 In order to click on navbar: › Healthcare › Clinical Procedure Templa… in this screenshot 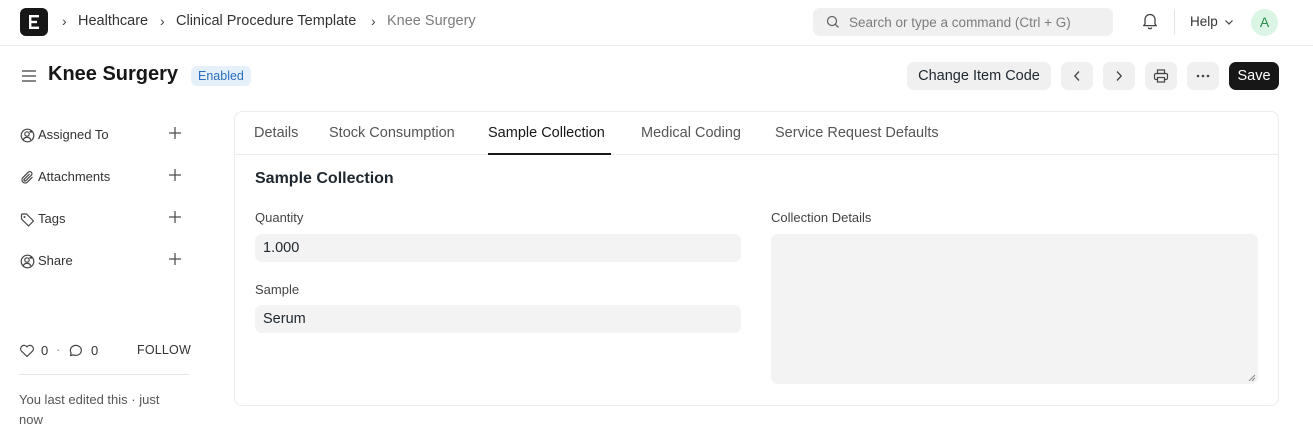, I will do `click(656, 23)`.